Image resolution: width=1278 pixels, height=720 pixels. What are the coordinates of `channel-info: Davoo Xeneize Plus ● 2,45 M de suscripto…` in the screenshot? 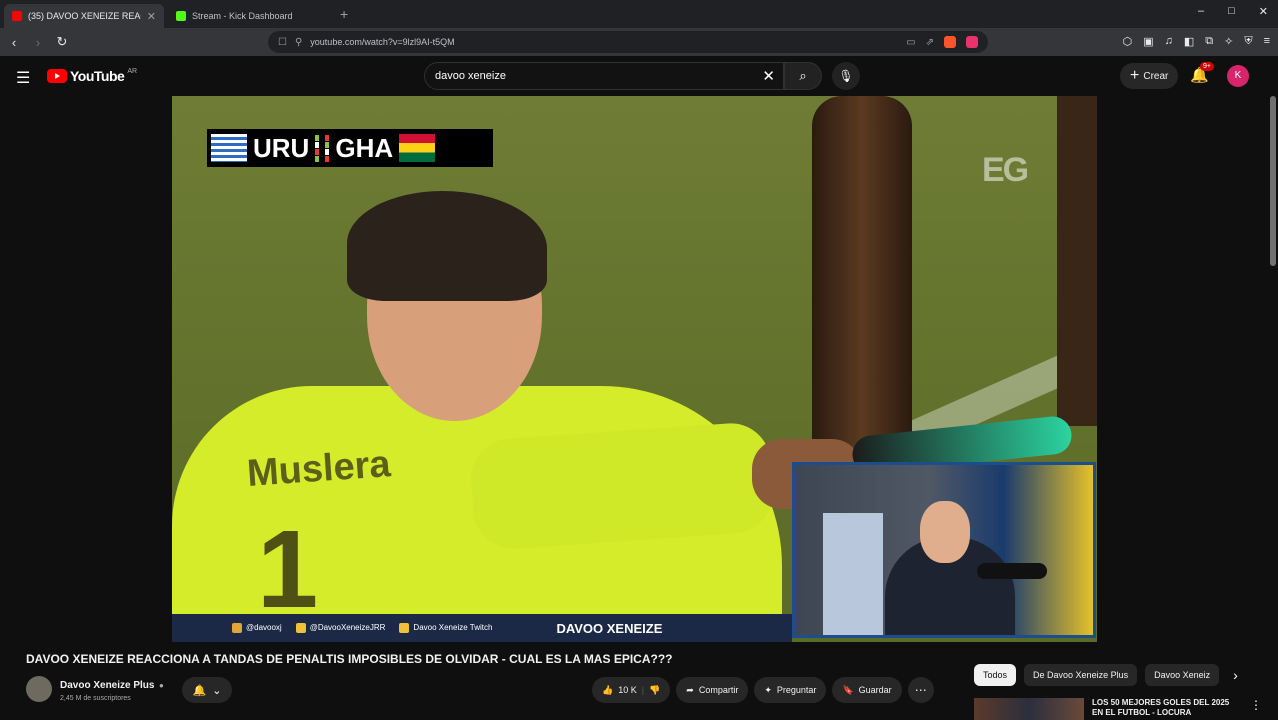 It's located at (95, 688).